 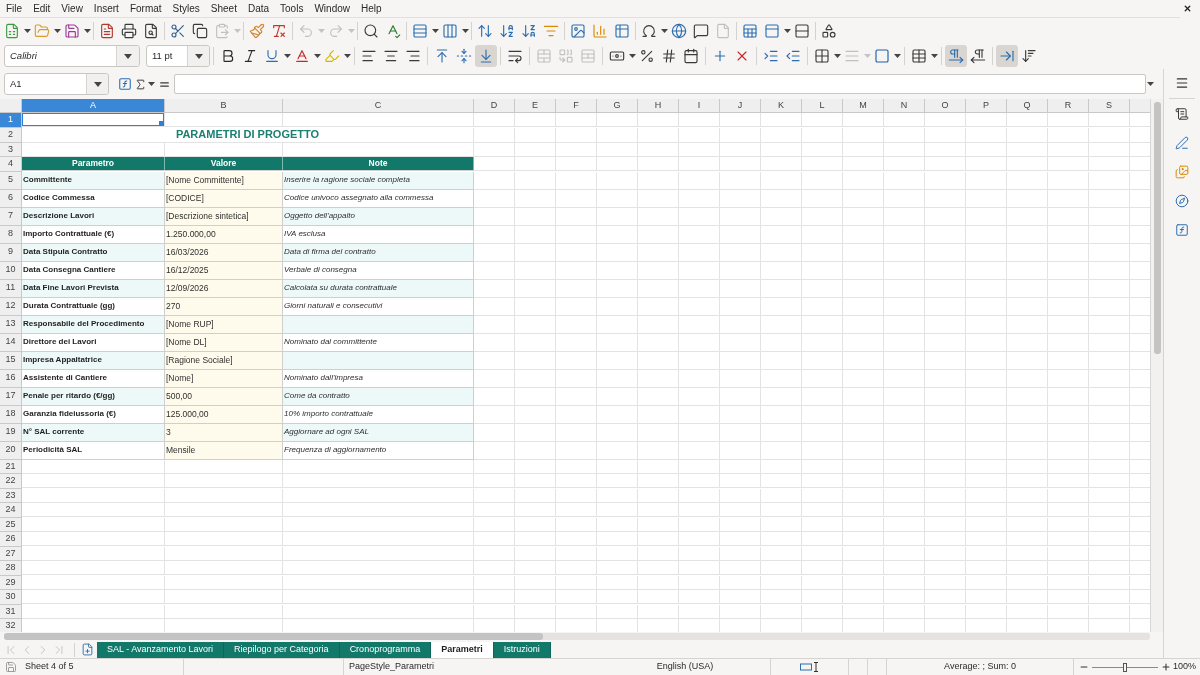 What do you see at coordinates (72, 8) in the screenshot?
I see `menu-item: View` at bounding box center [72, 8].